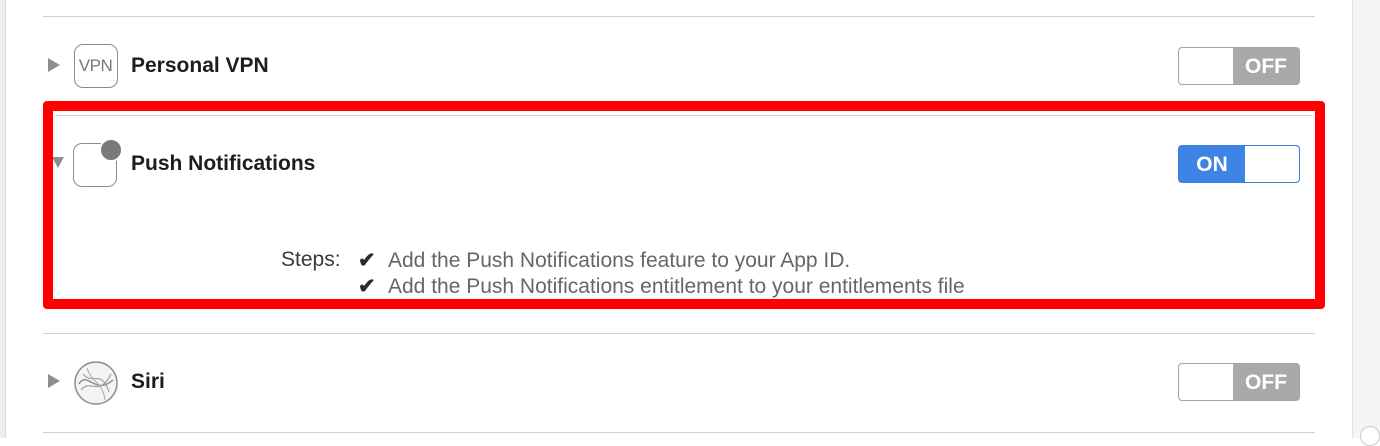 The width and height of the screenshot is (1380, 446). Describe the element at coordinates (148, 381) in the screenshot. I see `capability-title: Siri` at that location.